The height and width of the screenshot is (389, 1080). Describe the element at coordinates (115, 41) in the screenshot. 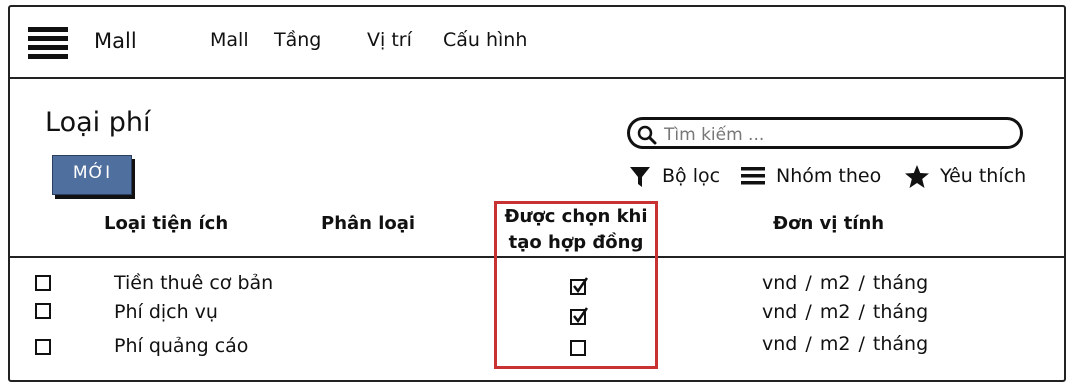

I see `app-brand: Mall` at that location.